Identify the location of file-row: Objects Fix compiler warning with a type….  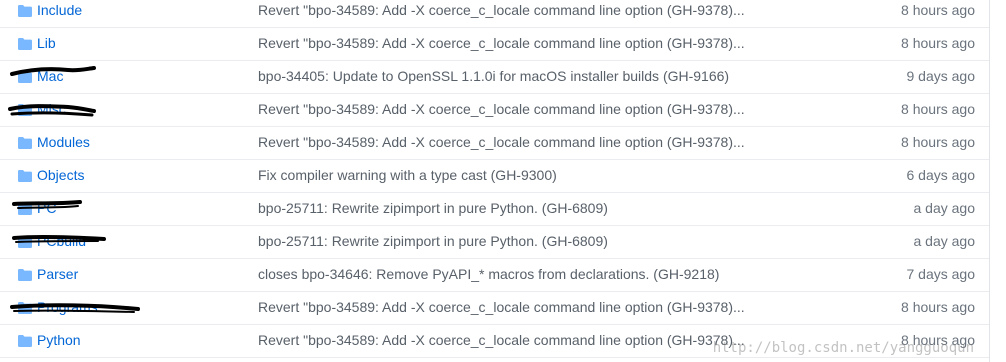
(494, 176).